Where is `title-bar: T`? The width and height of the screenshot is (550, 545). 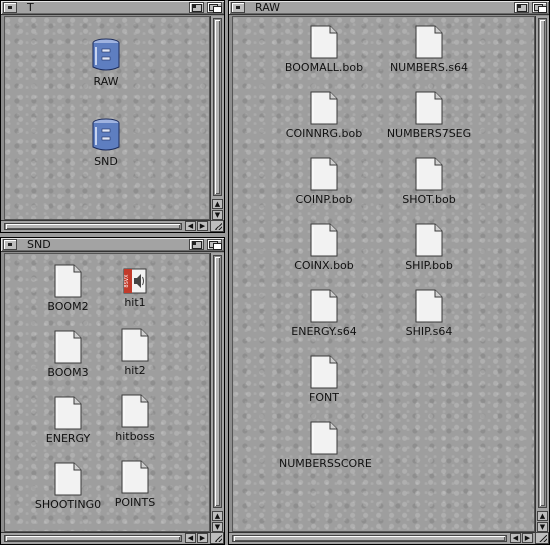
title-bar: T is located at coordinates (112, 8).